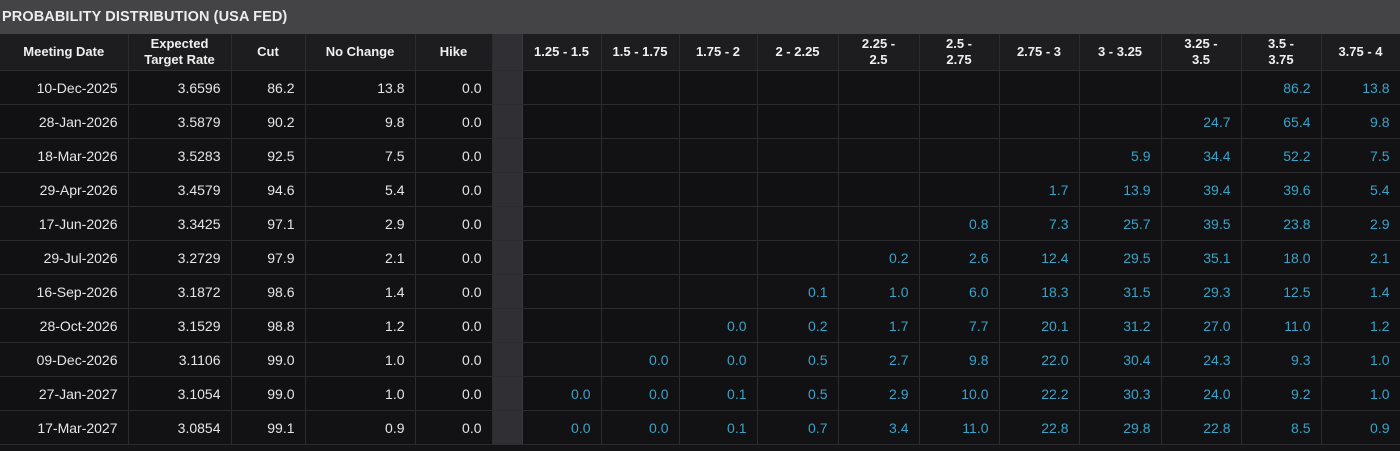 The width and height of the screenshot is (1400, 451). What do you see at coordinates (640, 427) in the screenshot?
I see `probability-cell: 0.0` at bounding box center [640, 427].